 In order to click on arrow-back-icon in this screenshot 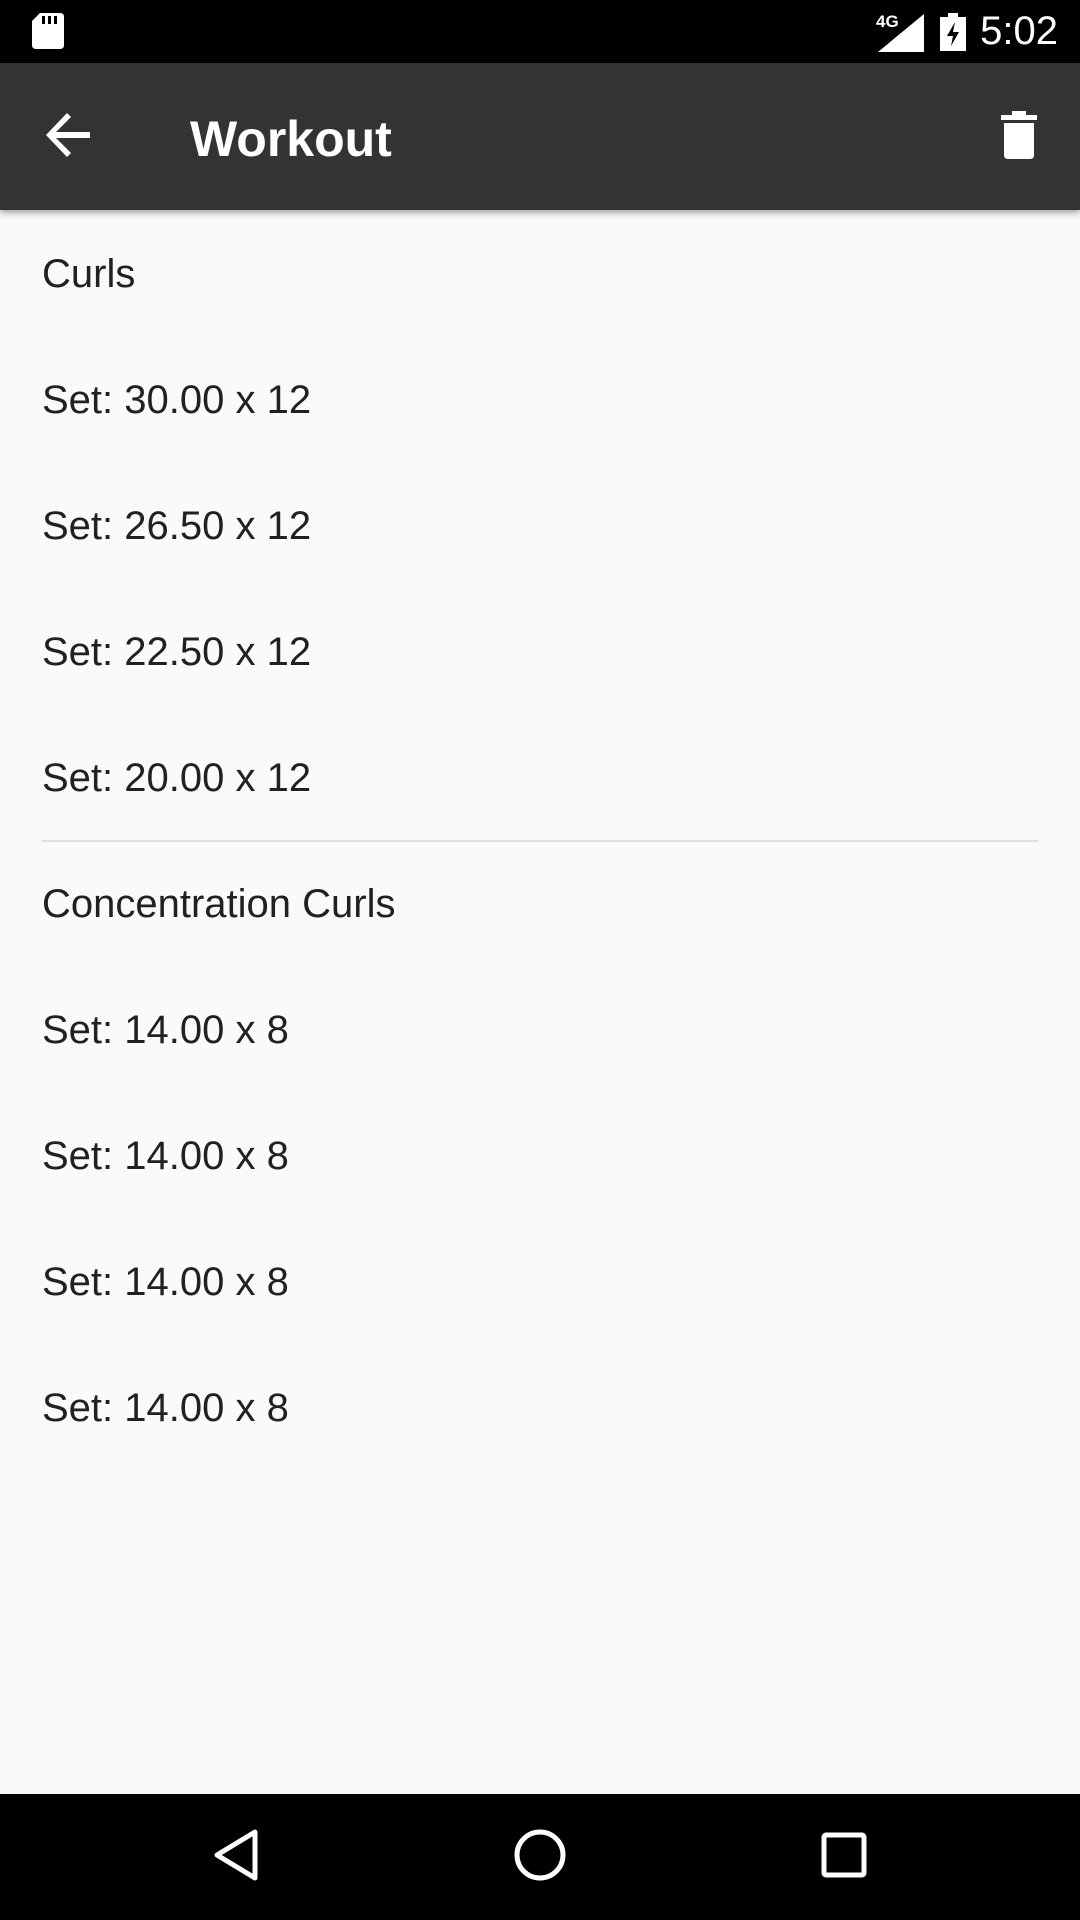, I will do `click(69, 137)`.